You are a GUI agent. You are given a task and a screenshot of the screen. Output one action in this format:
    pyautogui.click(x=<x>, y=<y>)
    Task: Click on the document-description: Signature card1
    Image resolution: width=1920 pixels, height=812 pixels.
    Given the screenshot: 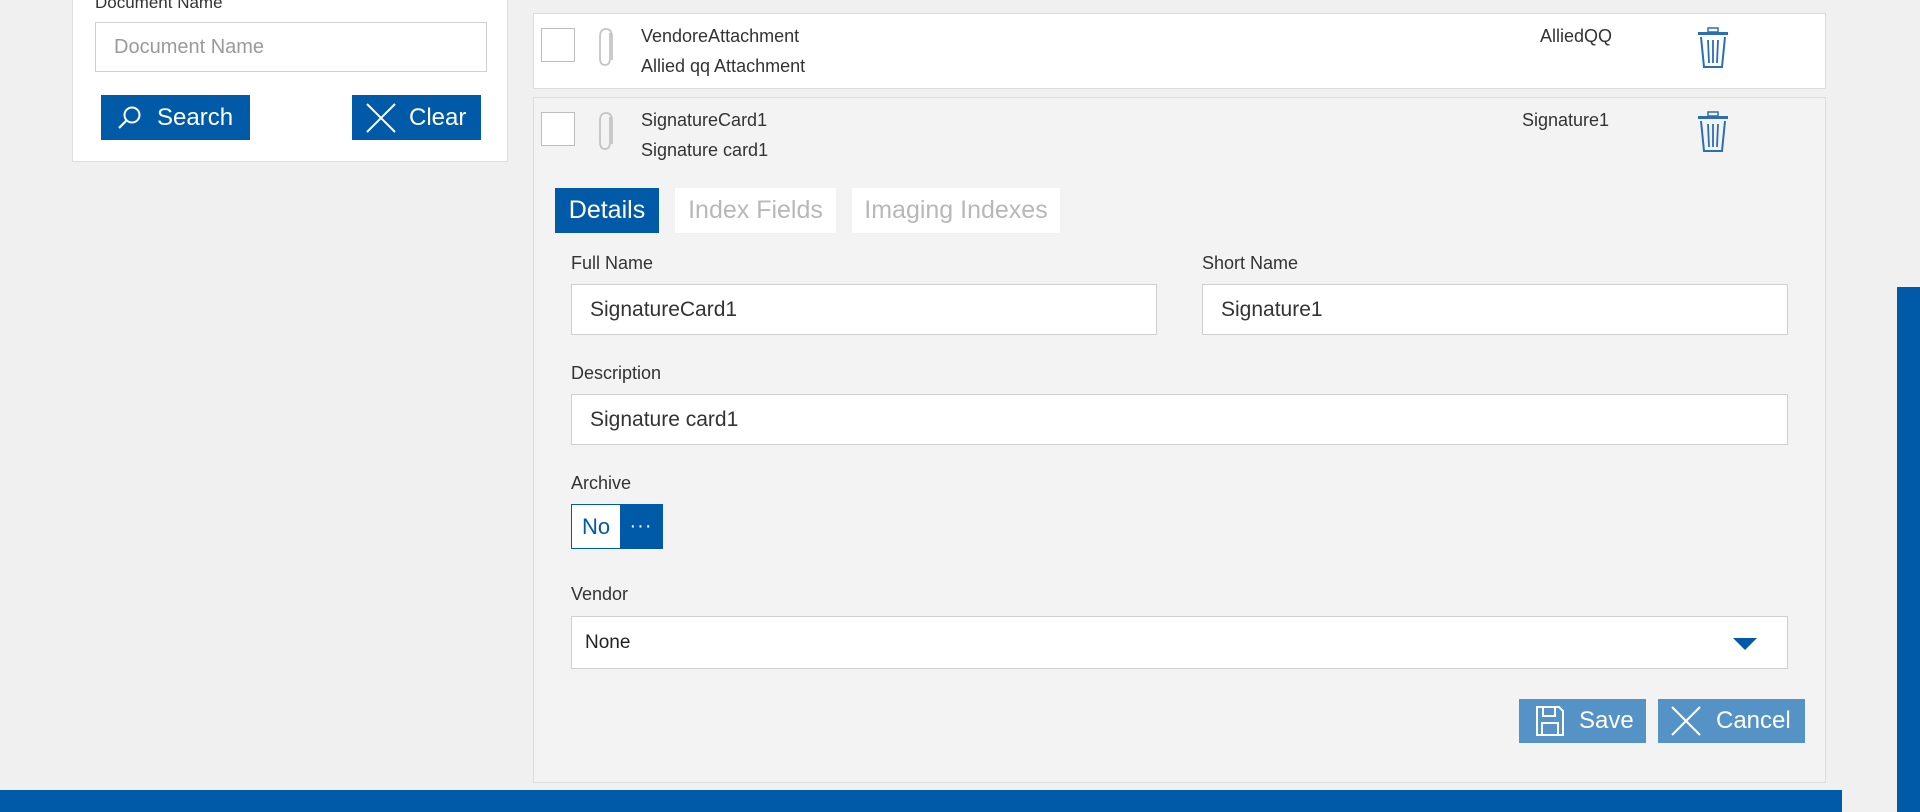 What is the action you would take?
    pyautogui.click(x=705, y=150)
    